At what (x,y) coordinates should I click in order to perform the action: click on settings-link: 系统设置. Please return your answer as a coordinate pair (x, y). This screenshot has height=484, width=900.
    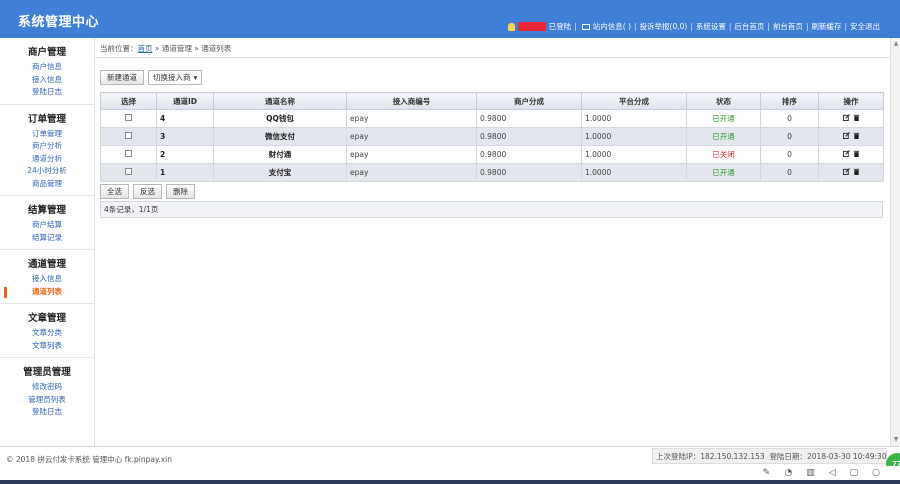
    Looking at the image, I should click on (711, 26).